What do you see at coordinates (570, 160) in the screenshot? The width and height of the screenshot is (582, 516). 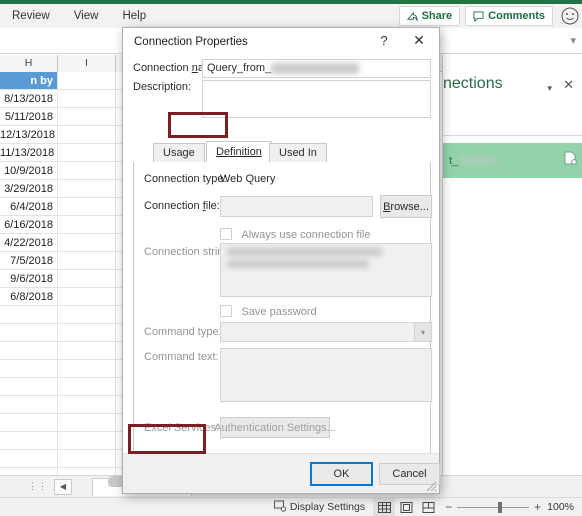 I see `query-document-icon` at bounding box center [570, 160].